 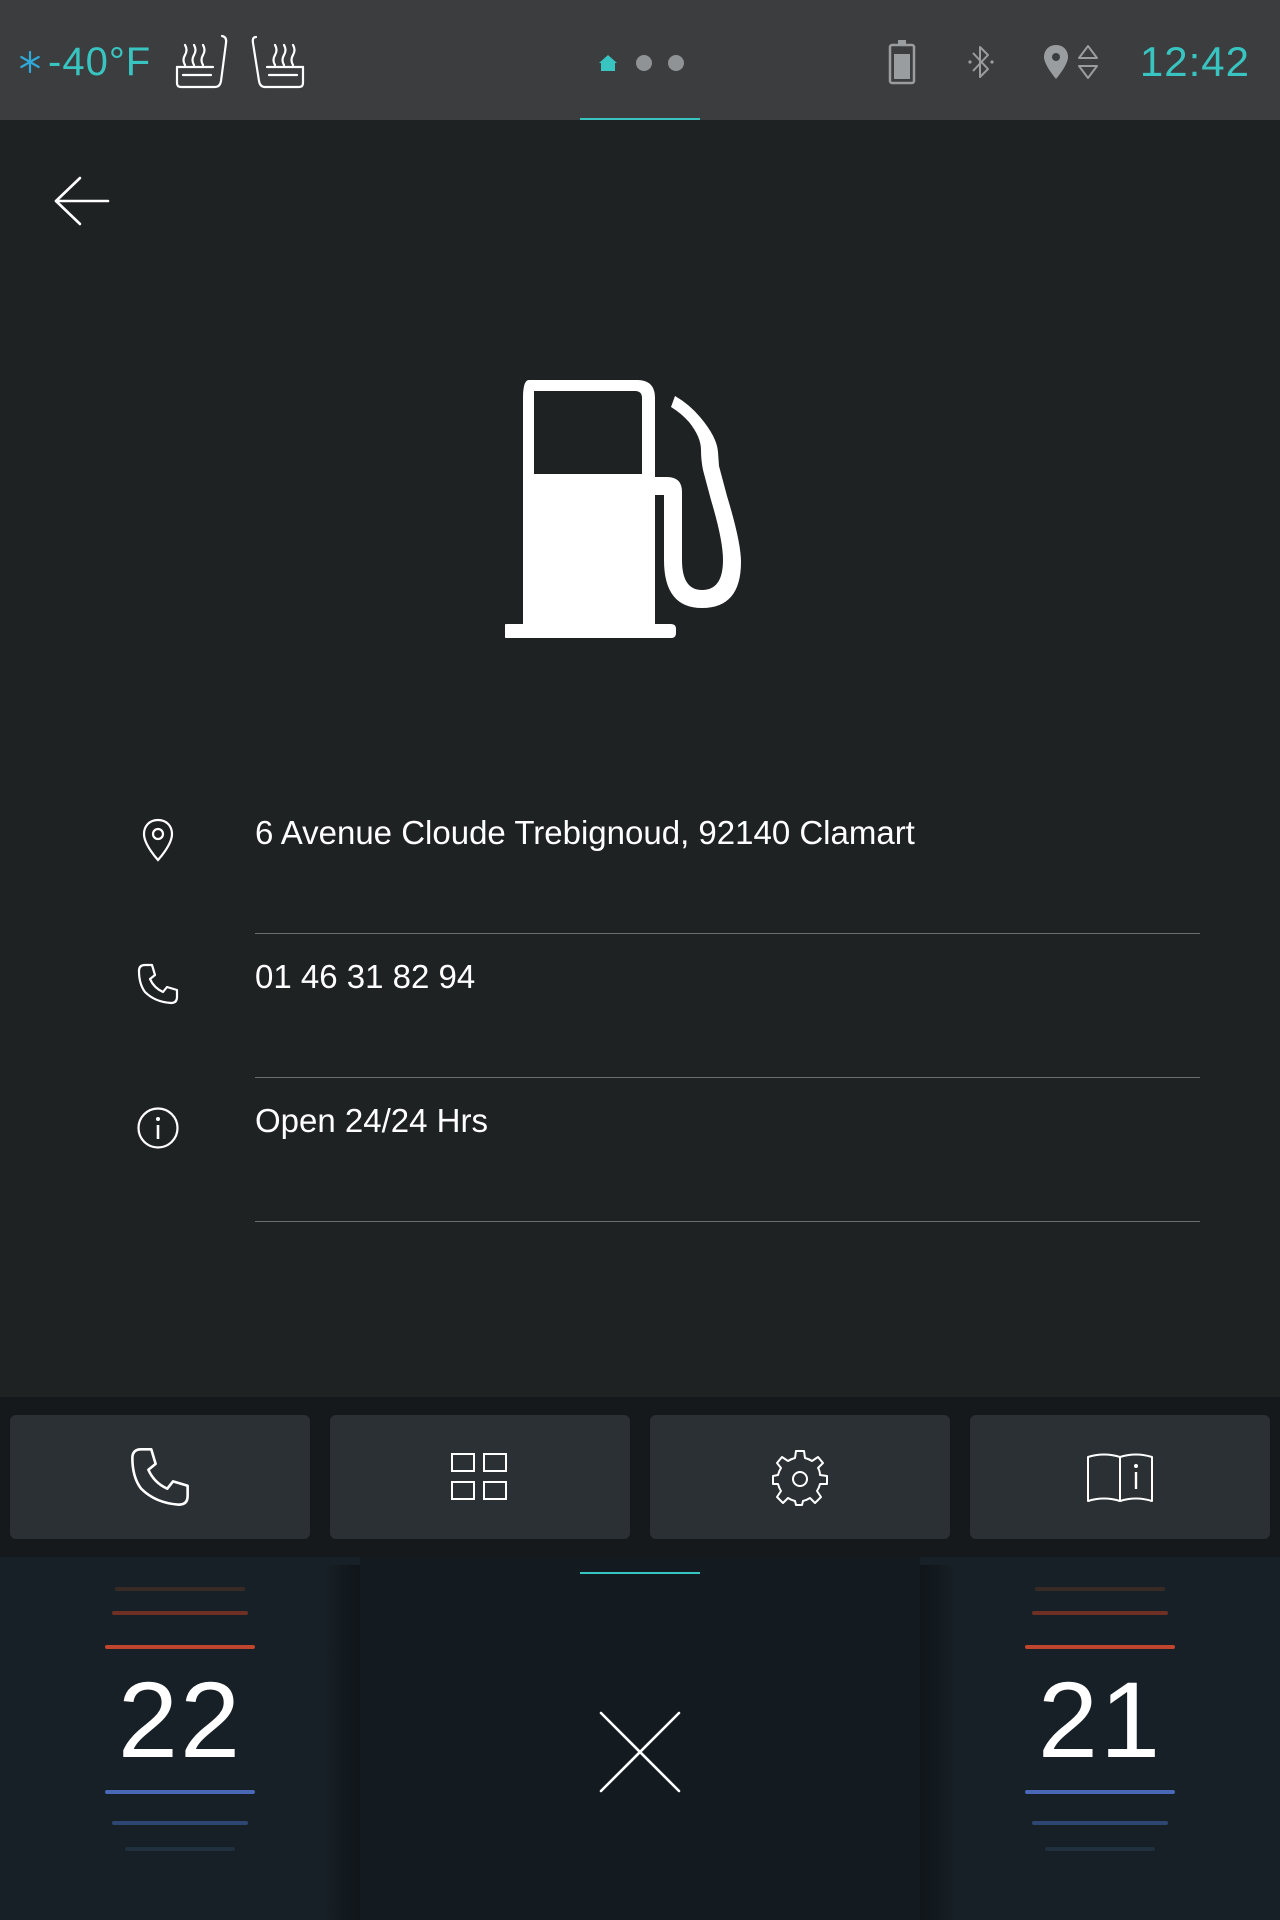 I want to click on climate-active-indicator, so click(x=640, y=1573).